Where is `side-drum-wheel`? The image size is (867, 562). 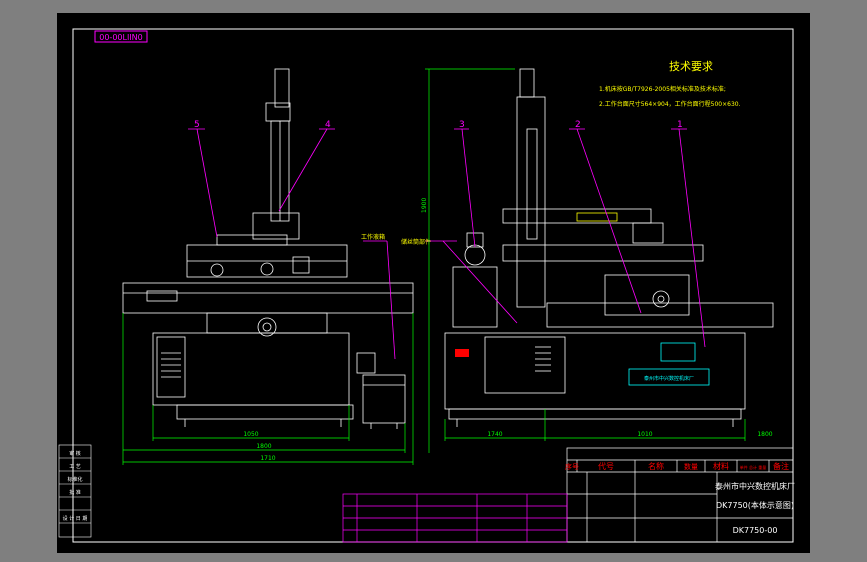
side-drum-wheel is located at coordinates (475, 255).